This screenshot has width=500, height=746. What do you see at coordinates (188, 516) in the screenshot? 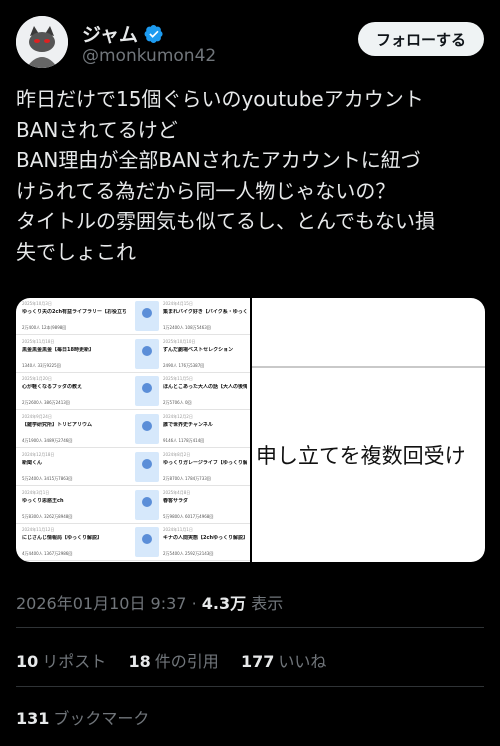
I see `channel-meta: 5万9800人 6017万4968回` at bounding box center [188, 516].